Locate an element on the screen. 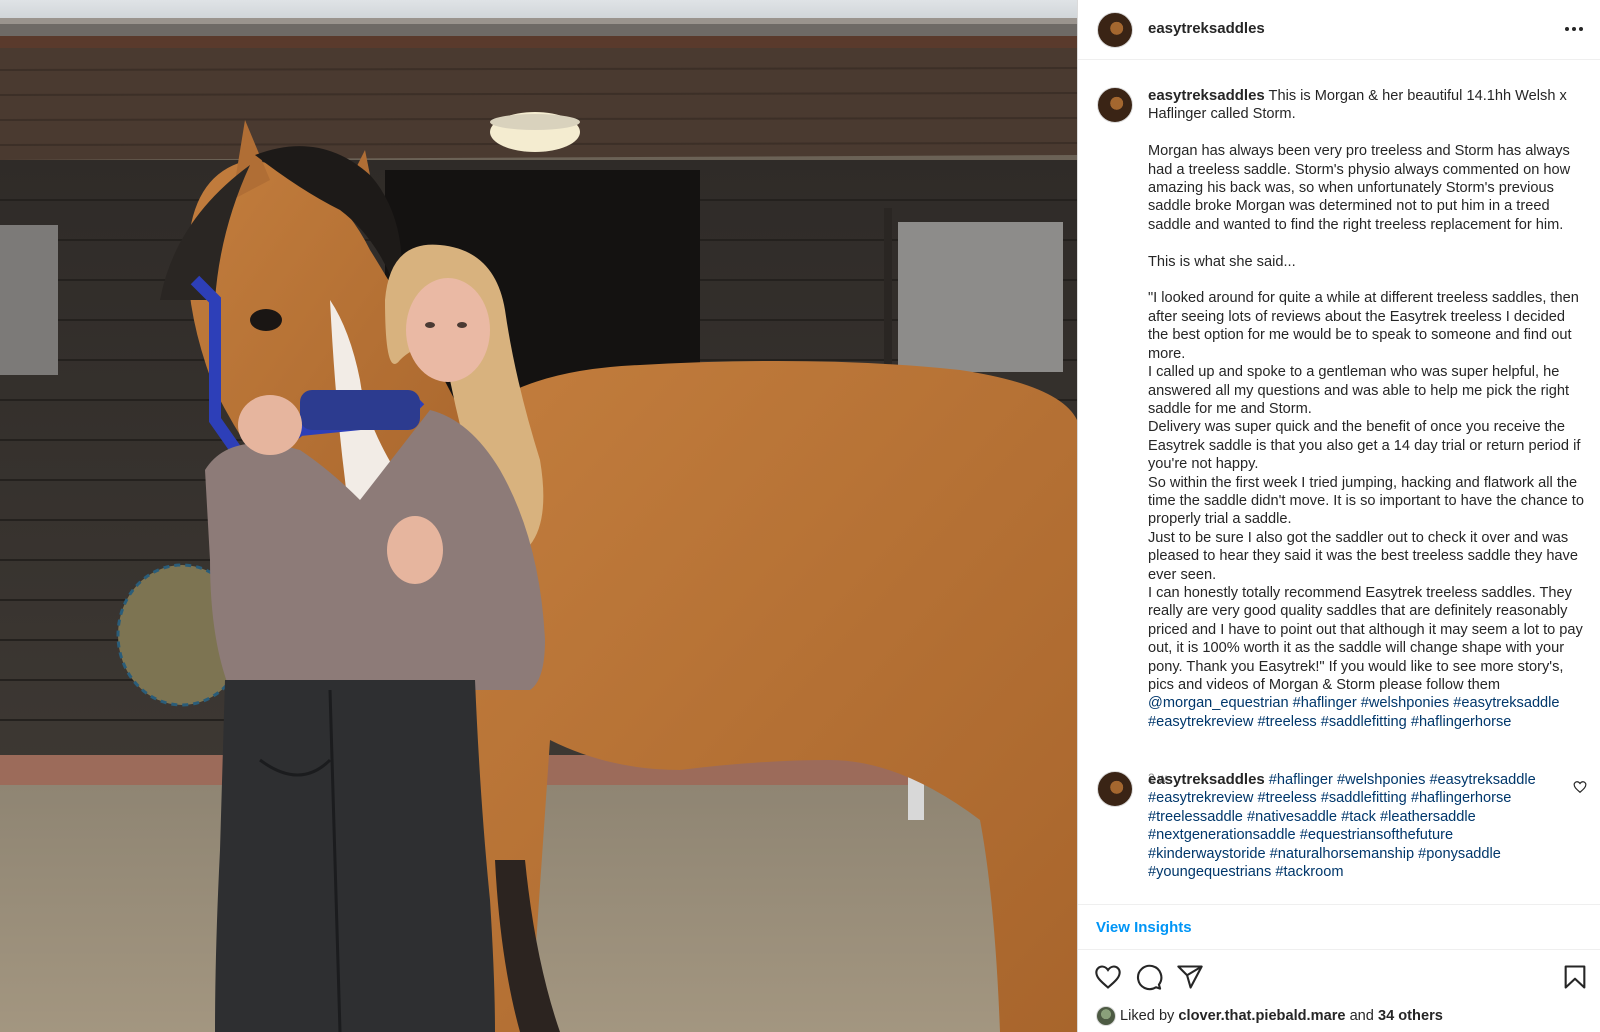 The height and width of the screenshot is (1032, 1600). likes-prefix: Liked by is located at coordinates (1149, 1015).